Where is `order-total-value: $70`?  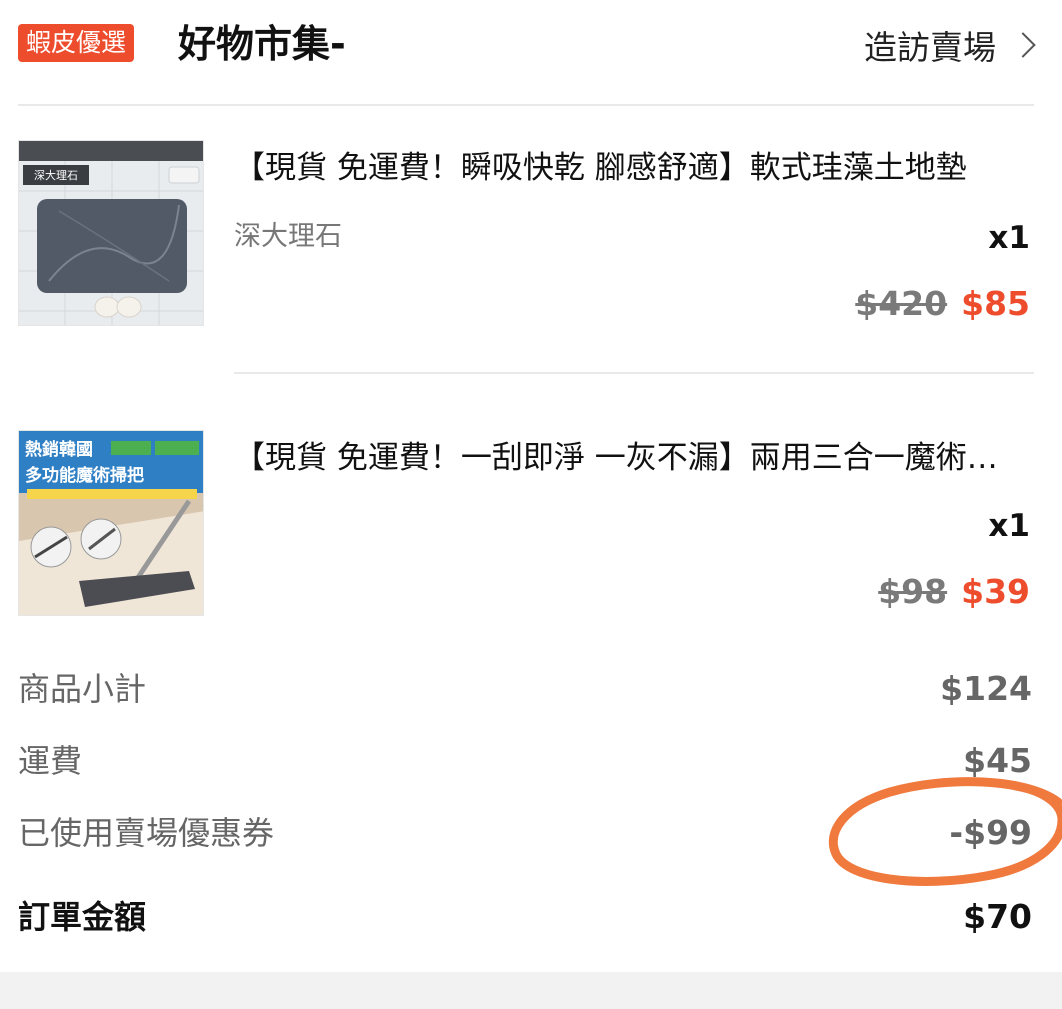 order-total-value: $70 is located at coordinates (997, 916).